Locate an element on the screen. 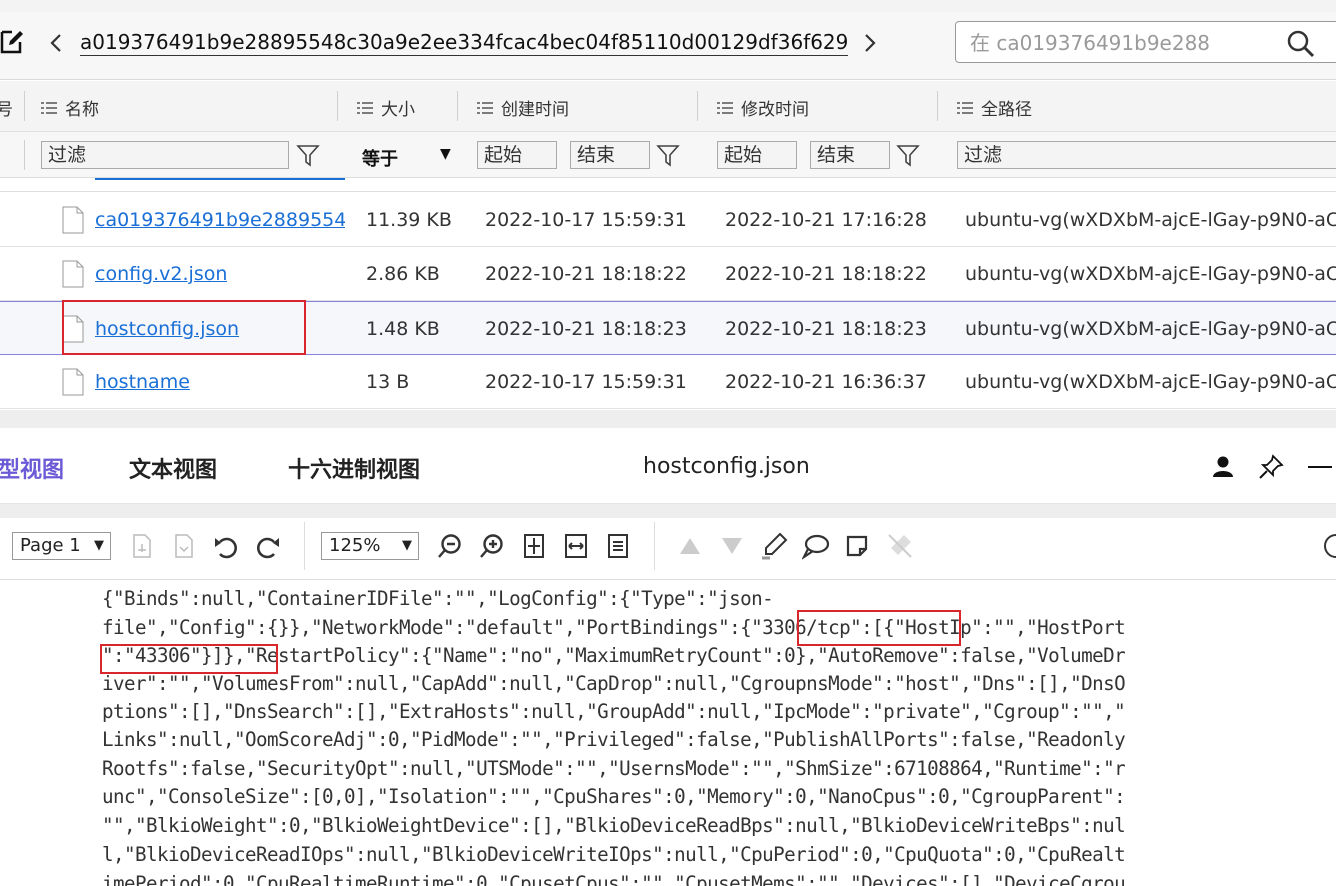 This screenshot has height=886, width=1336. note-icon is located at coordinates (858, 546).